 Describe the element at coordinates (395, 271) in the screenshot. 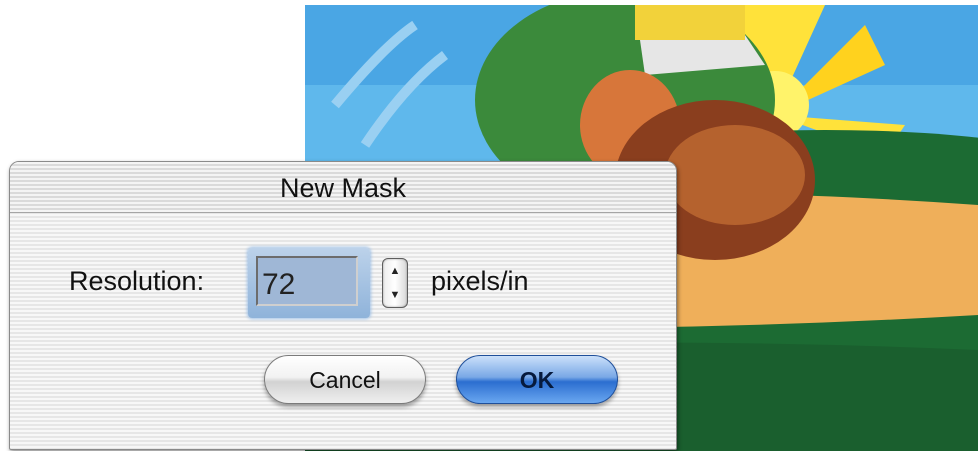

I see `stepper-up-icon: ▲` at that location.